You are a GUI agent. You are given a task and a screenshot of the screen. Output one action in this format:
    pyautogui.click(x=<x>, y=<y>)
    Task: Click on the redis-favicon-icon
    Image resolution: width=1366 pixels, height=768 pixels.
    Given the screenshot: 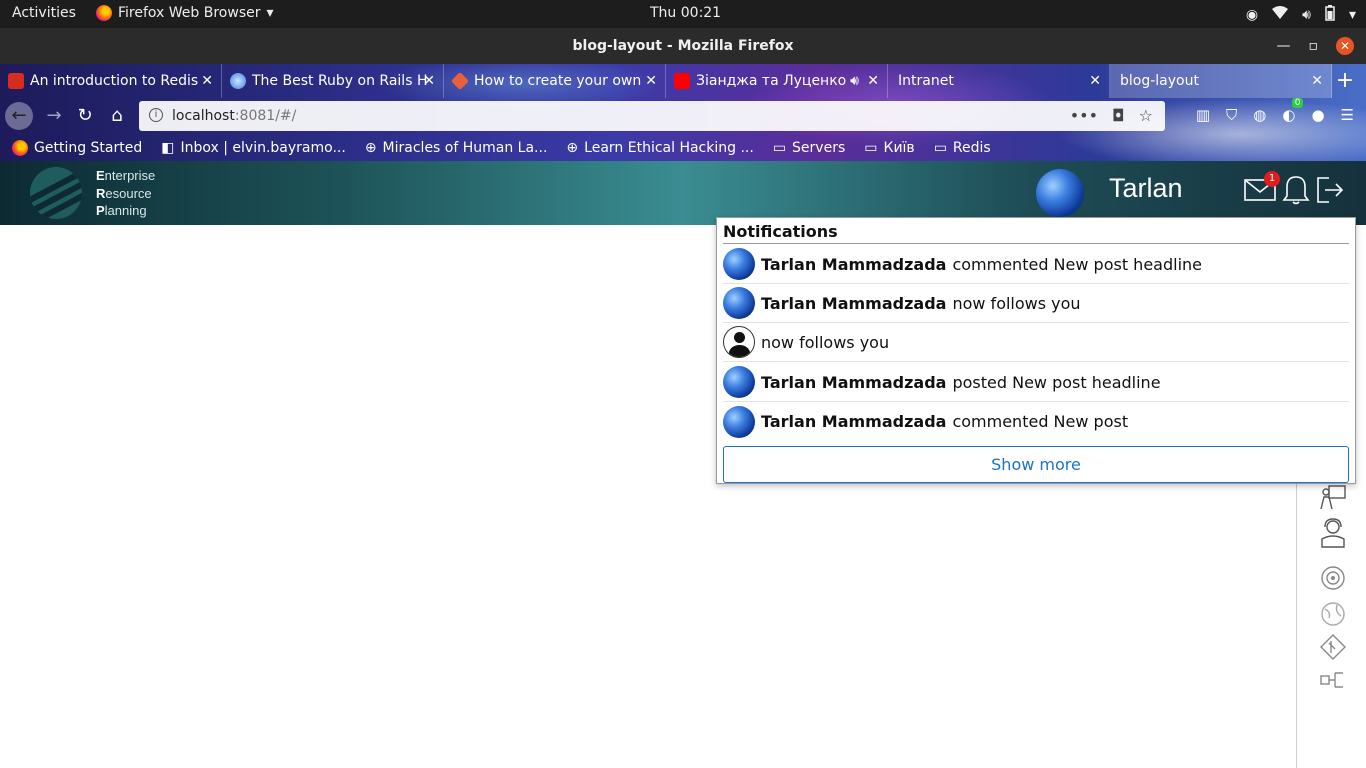 What is the action you would take?
    pyautogui.click(x=16, y=81)
    